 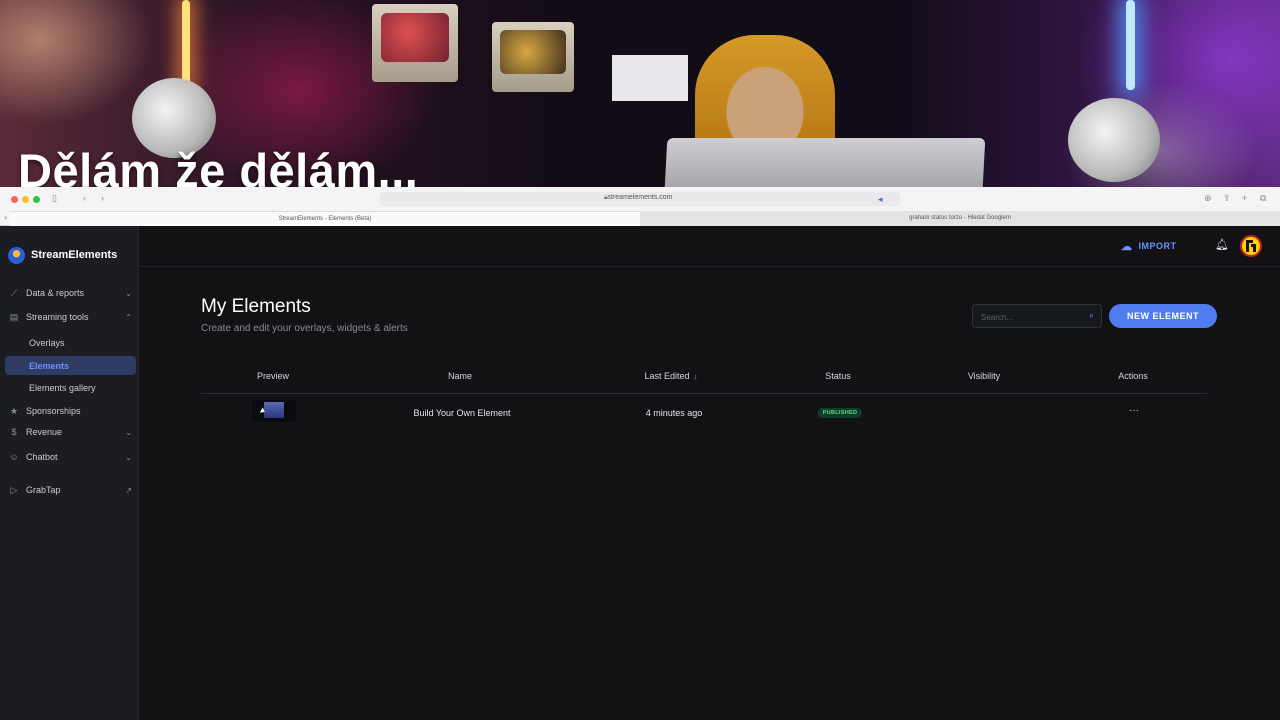 I want to click on laptop, so click(x=825, y=163).